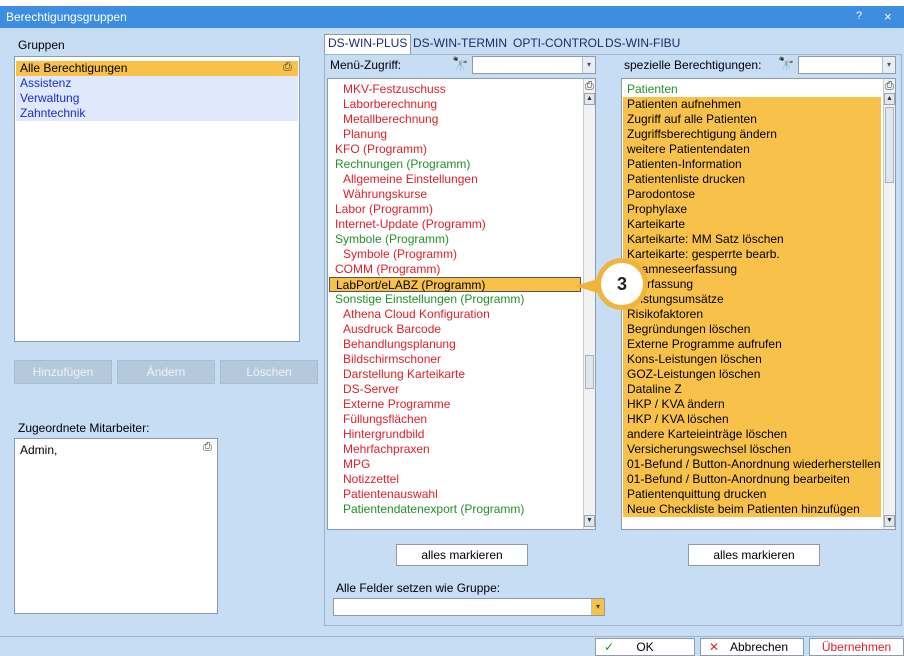  I want to click on menu-item: MPG, so click(461, 464).